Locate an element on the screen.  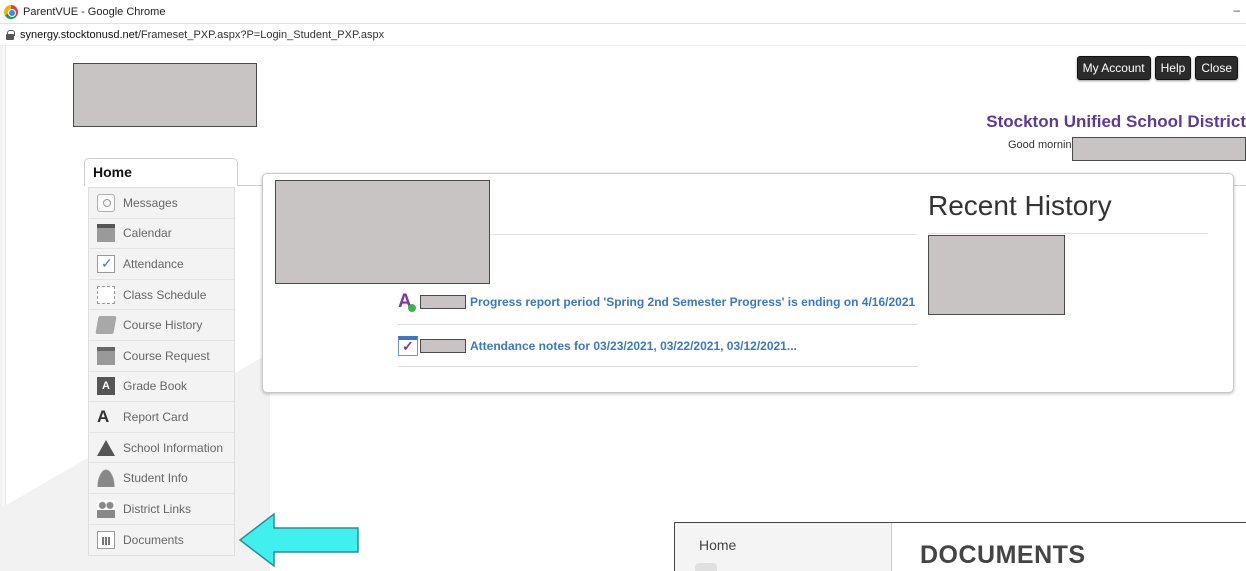
inset-home-label: Home is located at coordinates (718, 545).